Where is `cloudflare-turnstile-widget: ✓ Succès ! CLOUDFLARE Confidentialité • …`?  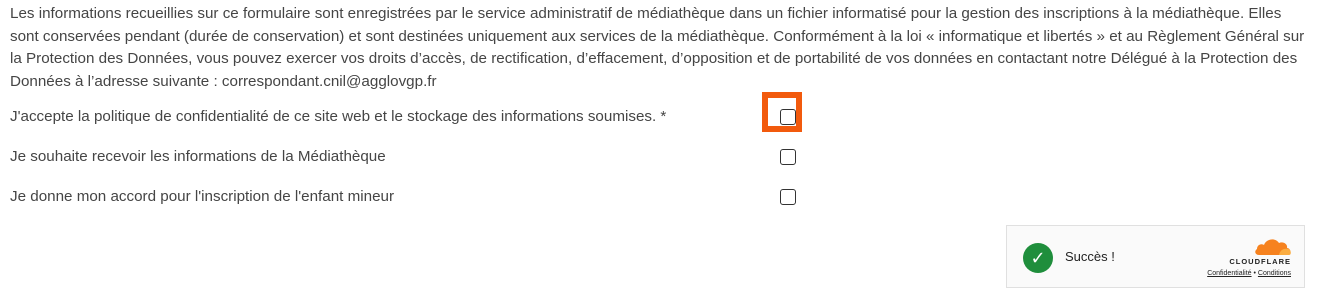
cloudflare-turnstile-widget: ✓ Succès ! CLOUDFLARE Confidentialité • … is located at coordinates (1155, 256).